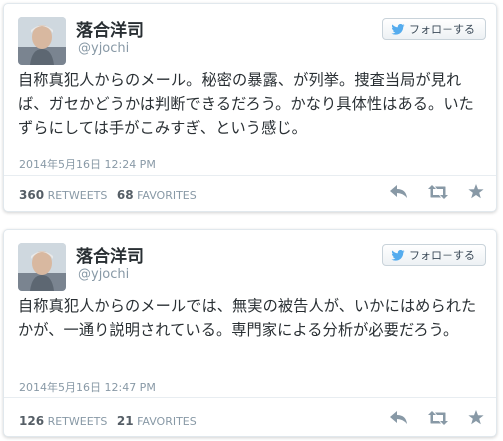 The image size is (503, 441). Describe the element at coordinates (31, 195) in the screenshot. I see `retweet-count: 360` at that location.